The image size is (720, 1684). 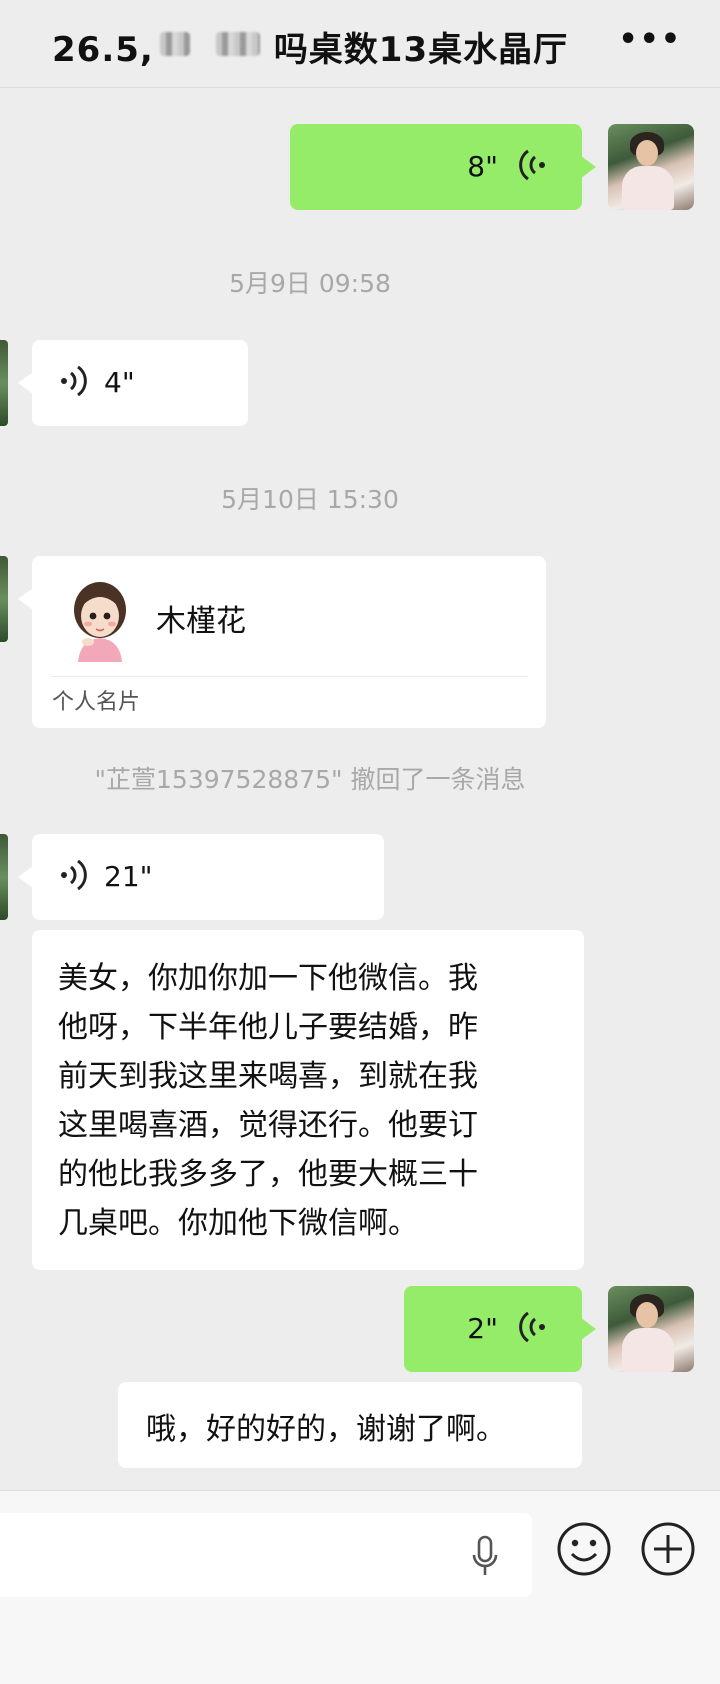 What do you see at coordinates (238, 1223) in the screenshot?
I see `message-line: 几桌吧。你加他下微信啊。` at bounding box center [238, 1223].